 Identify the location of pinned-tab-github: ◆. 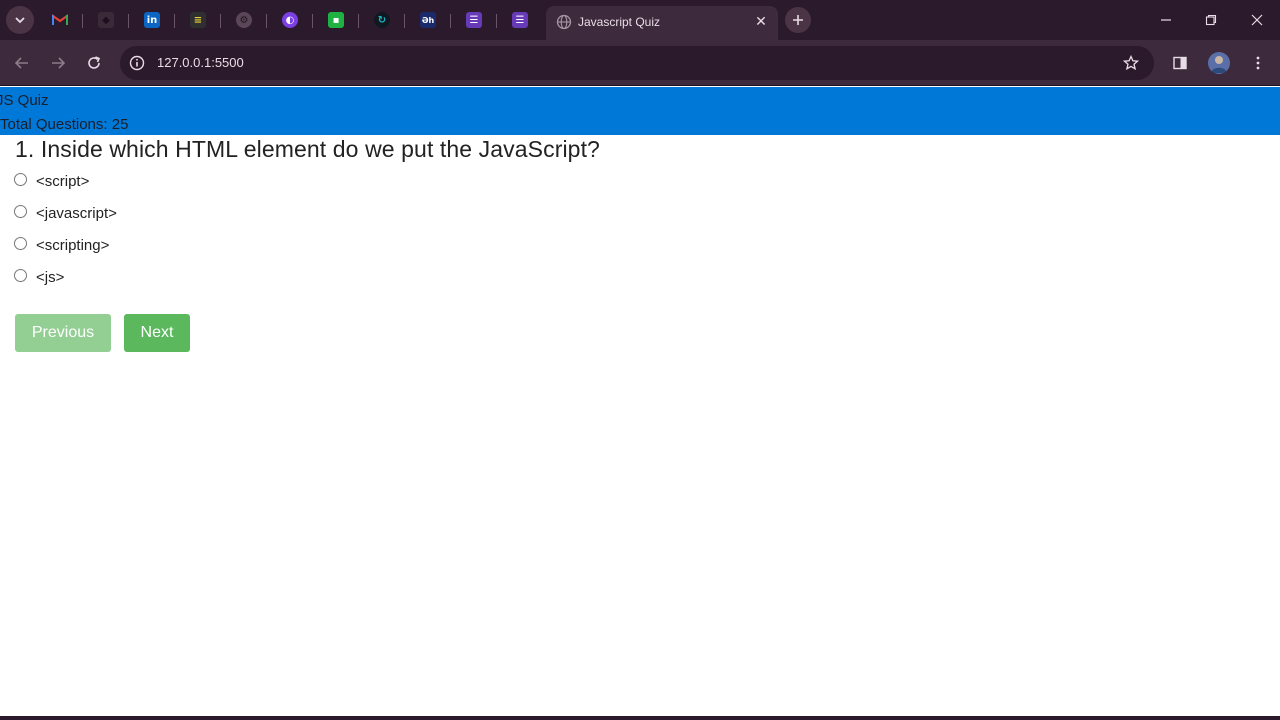
(106, 20).